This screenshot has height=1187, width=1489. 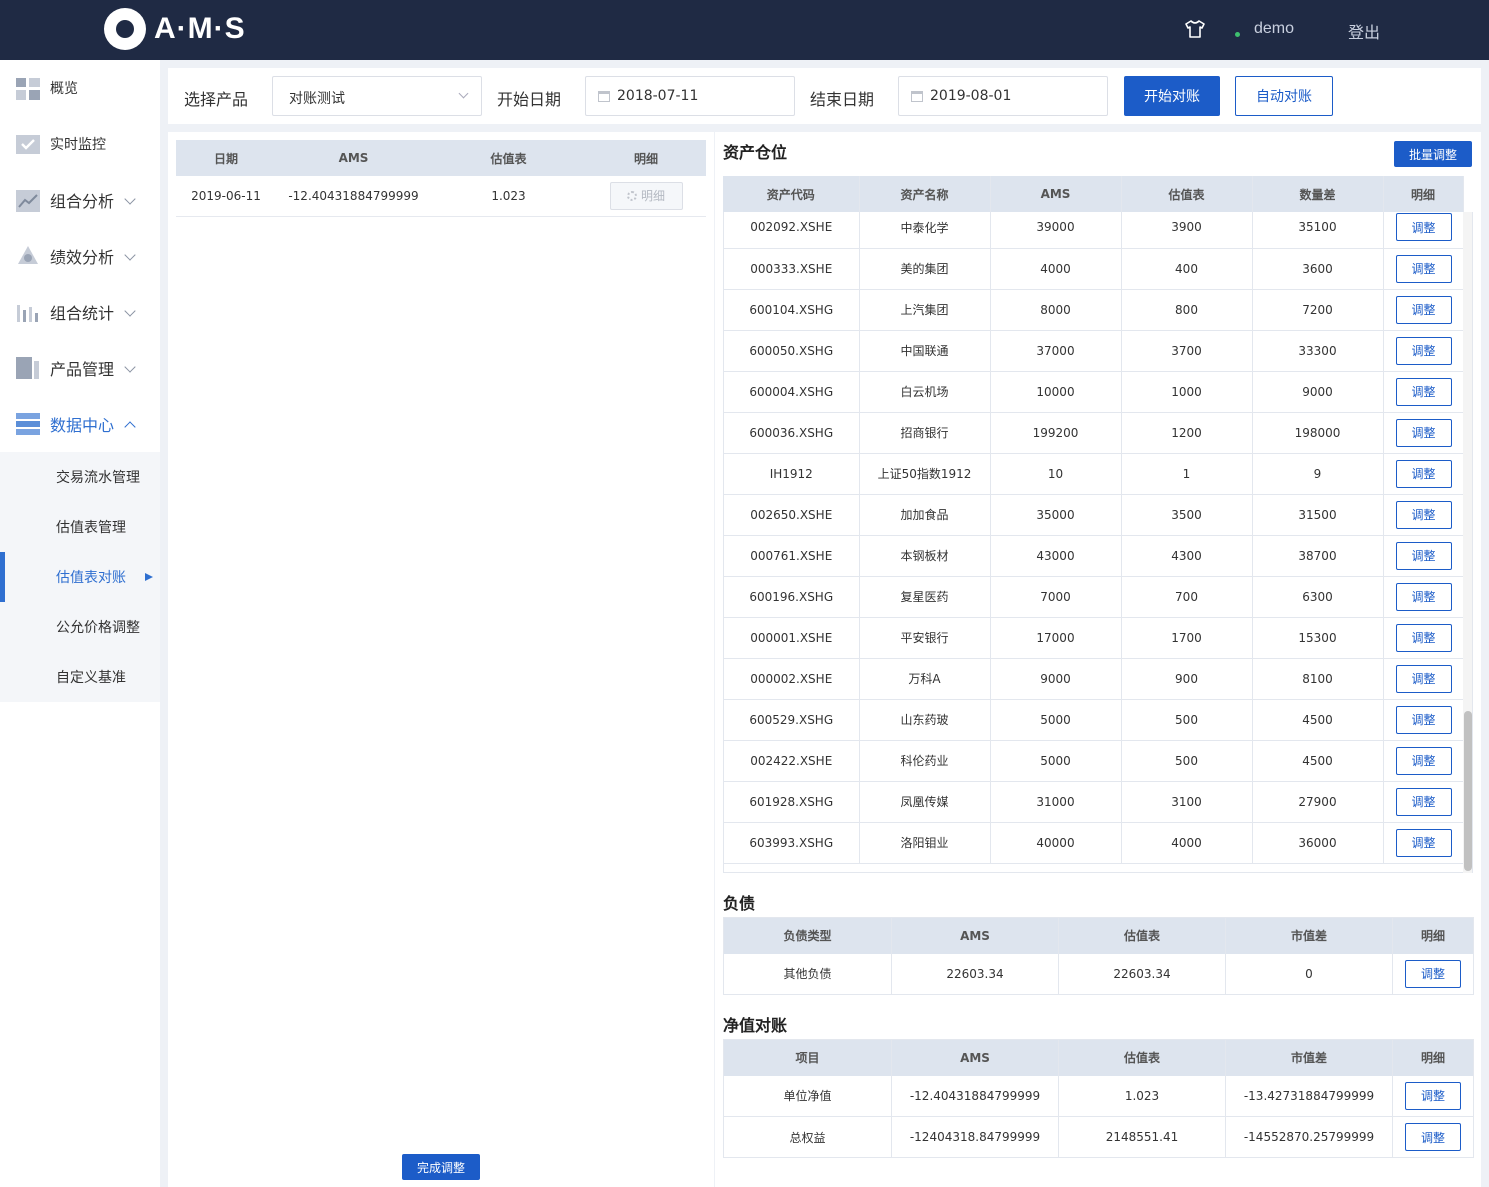 What do you see at coordinates (1187, 269) in the screenshot?
I see `cell-valuation: 400` at bounding box center [1187, 269].